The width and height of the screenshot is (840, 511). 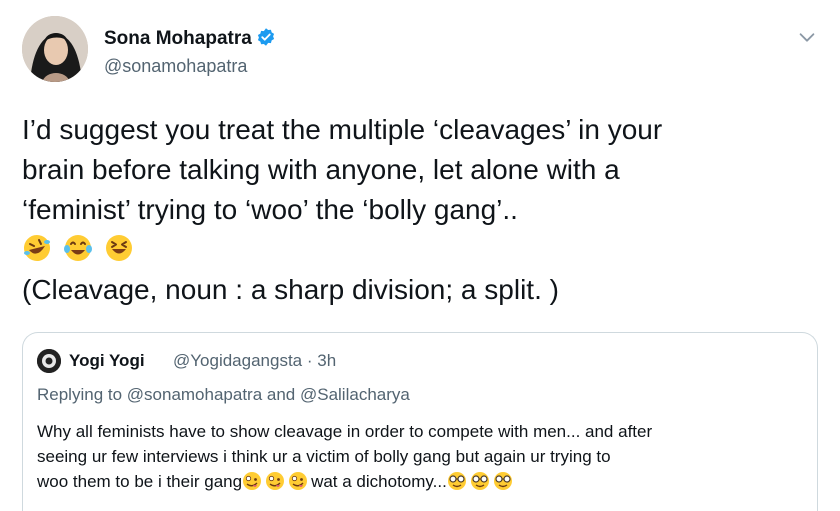 I want to click on quoted-author-name: Yogi Yogi, so click(x=107, y=361).